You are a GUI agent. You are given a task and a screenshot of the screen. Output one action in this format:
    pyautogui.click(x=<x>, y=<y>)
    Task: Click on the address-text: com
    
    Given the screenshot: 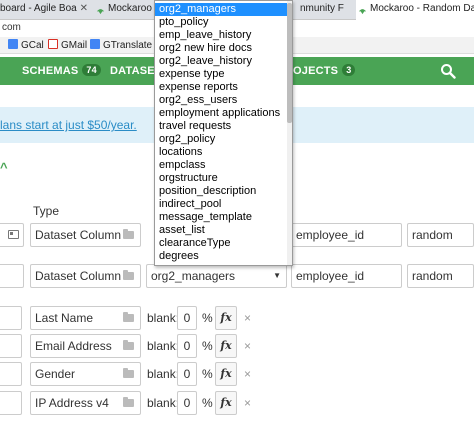 What is the action you would take?
    pyautogui.click(x=11, y=27)
    